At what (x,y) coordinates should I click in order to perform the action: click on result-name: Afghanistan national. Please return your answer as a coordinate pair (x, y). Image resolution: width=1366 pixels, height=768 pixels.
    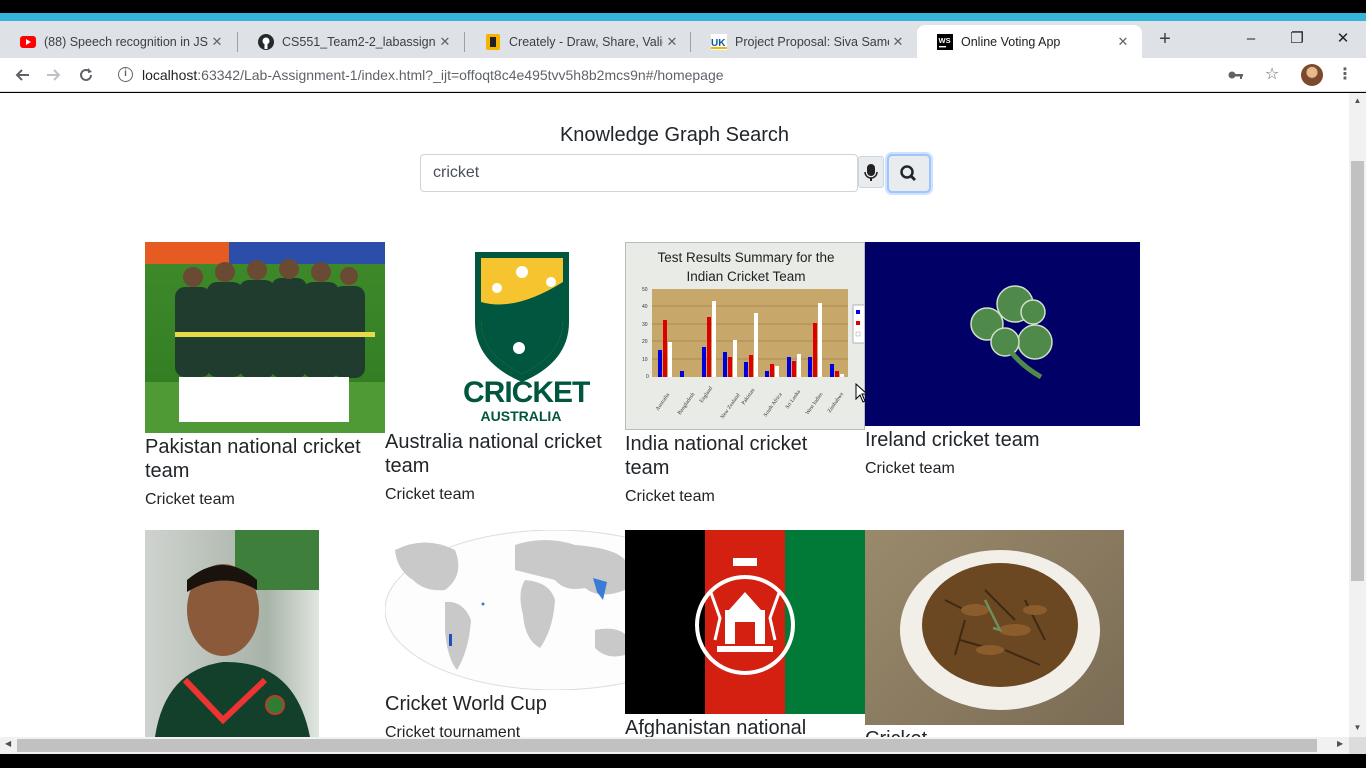
    Looking at the image, I should click on (740, 726).